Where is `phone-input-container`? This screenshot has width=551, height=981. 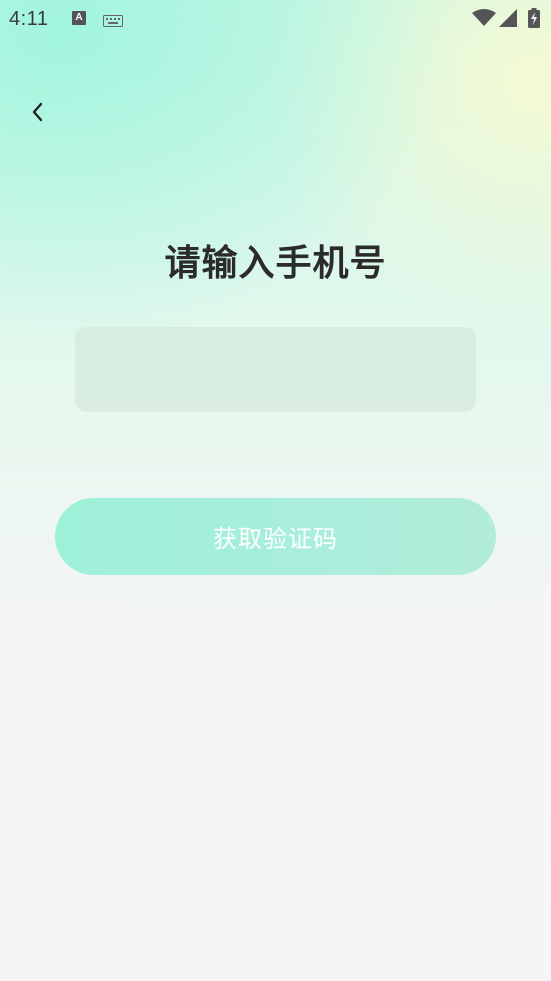 phone-input-container is located at coordinates (275, 369).